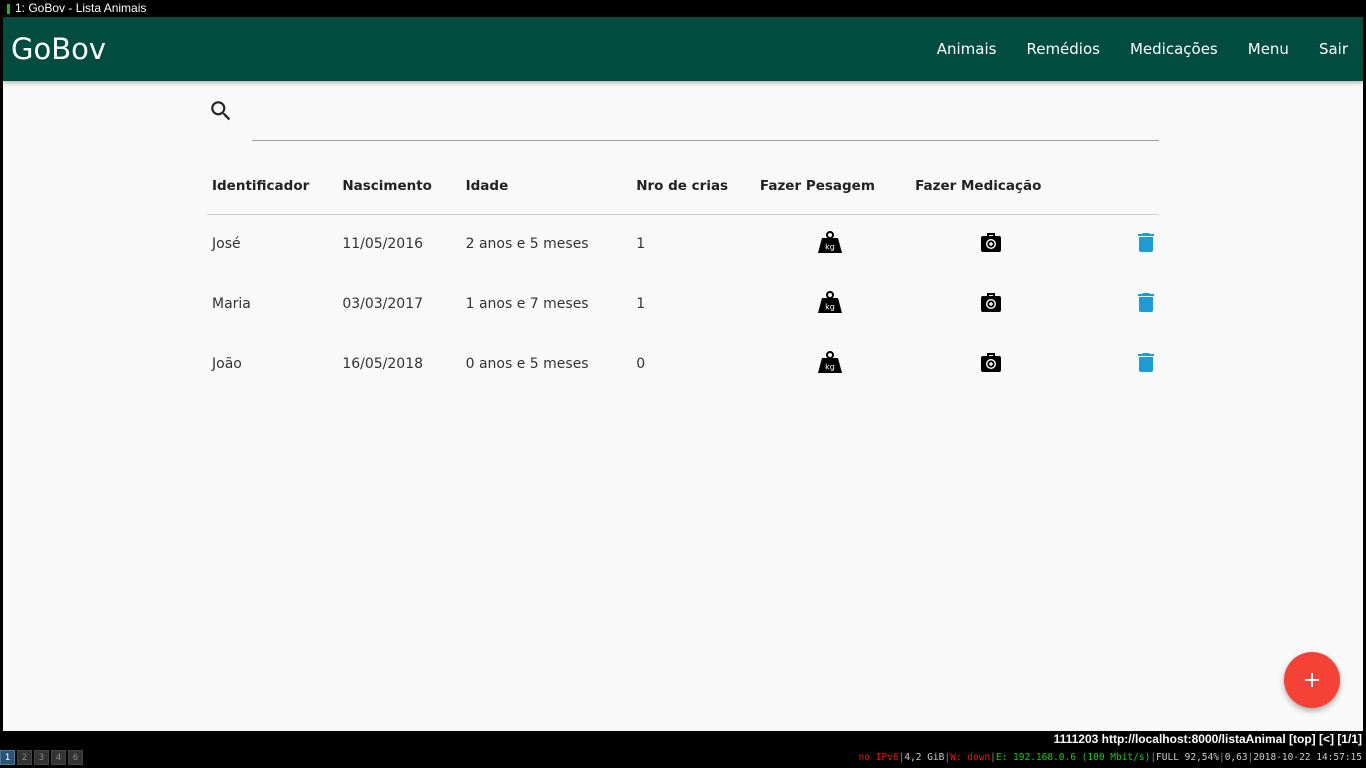 Image resolution: width=1366 pixels, height=768 pixels. Describe the element at coordinates (878, 757) in the screenshot. I see `ipv6-status: no IPv6` at that location.